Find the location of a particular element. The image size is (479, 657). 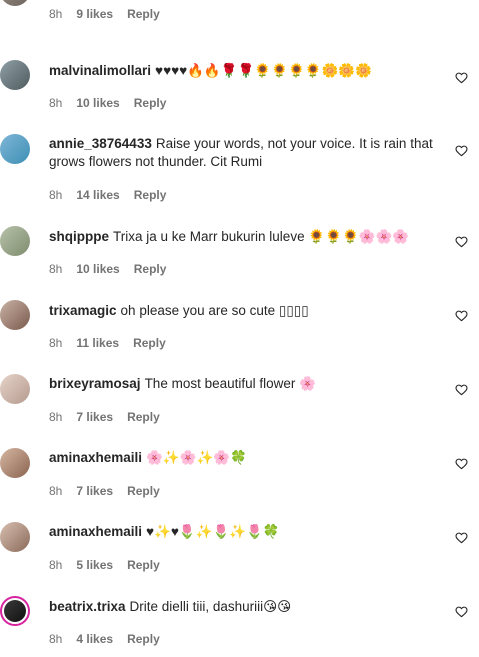

comment-text: brixeyramosaj The most beautiful flower 🌸 is located at coordinates (244, 384).